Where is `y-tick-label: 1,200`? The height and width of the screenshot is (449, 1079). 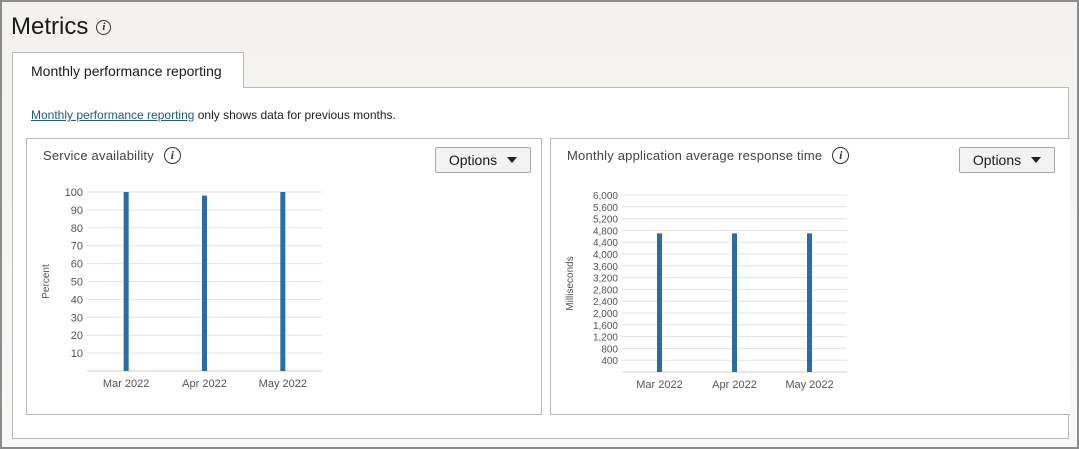
y-tick-label: 1,200 is located at coordinates (605, 338).